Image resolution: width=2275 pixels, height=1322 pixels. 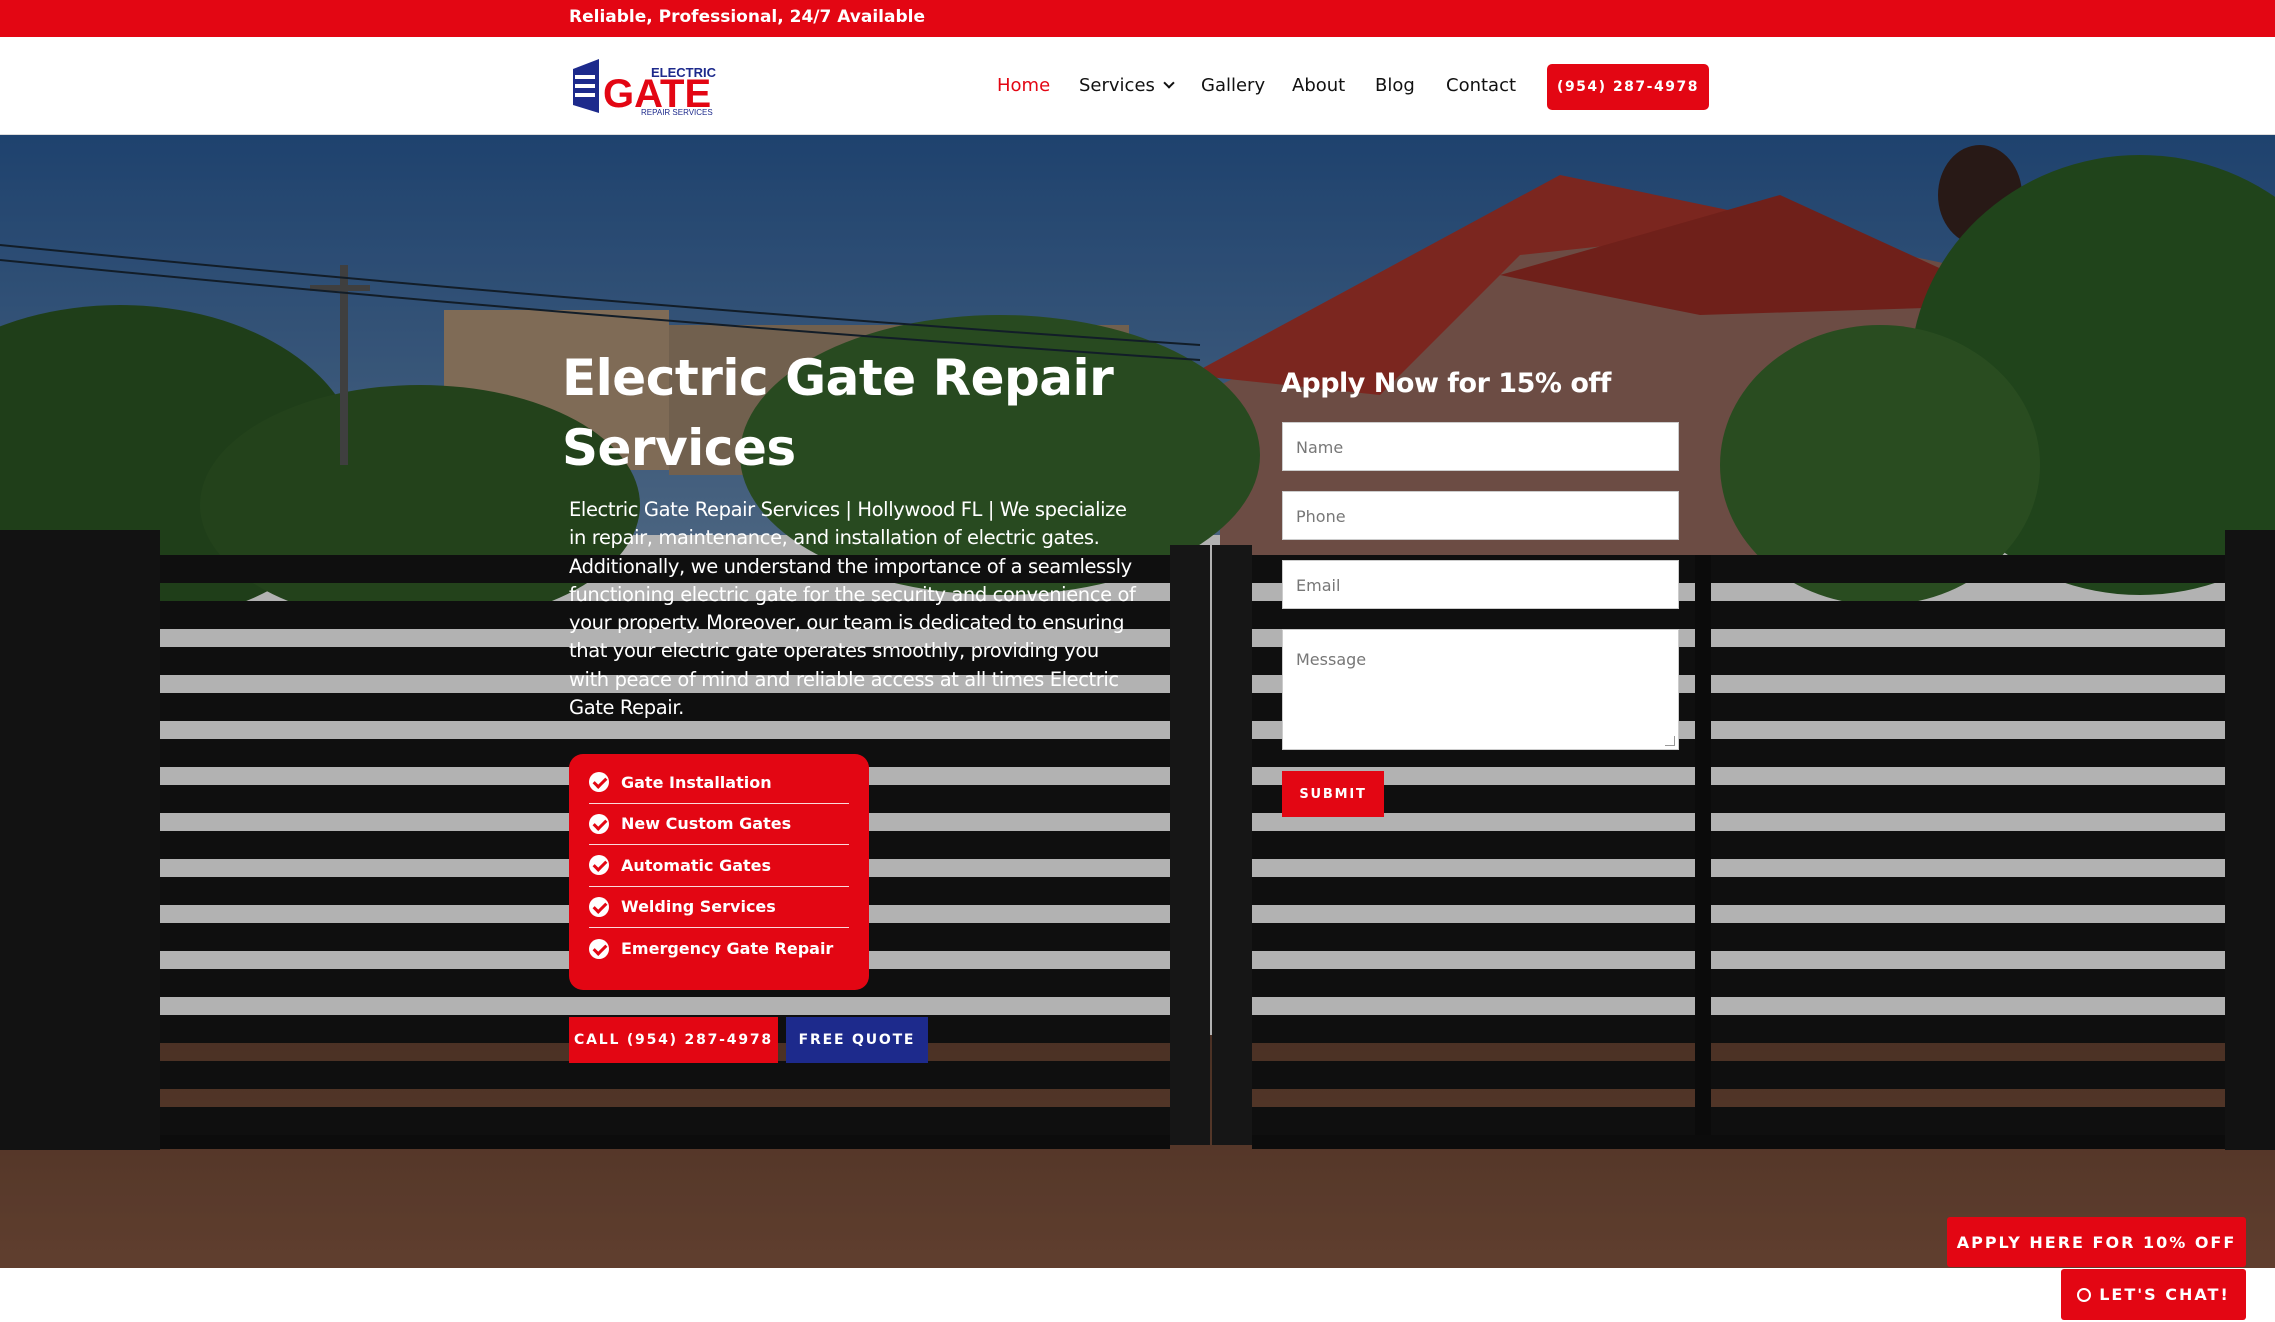 What do you see at coordinates (698, 907) in the screenshot?
I see `feature-label: Welding Services` at bounding box center [698, 907].